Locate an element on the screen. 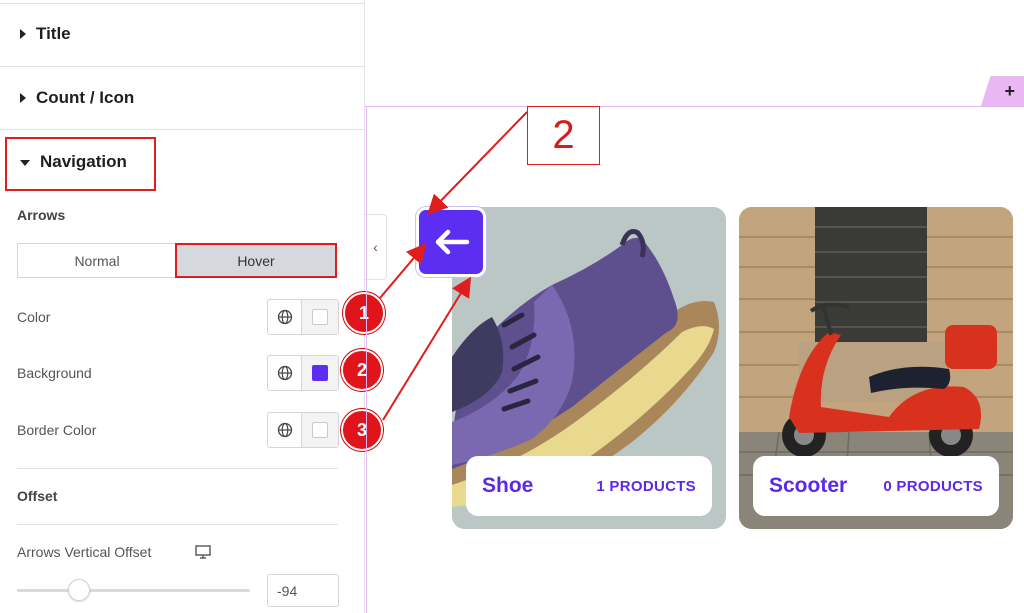 Image resolution: width=1024 pixels, height=613 pixels. border-color-control is located at coordinates (303, 430).